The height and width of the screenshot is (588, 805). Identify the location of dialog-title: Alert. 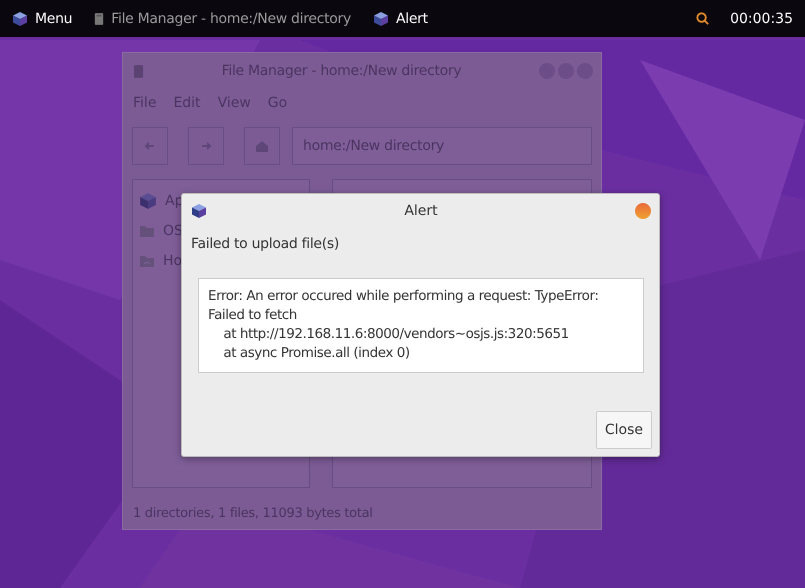
(421, 211).